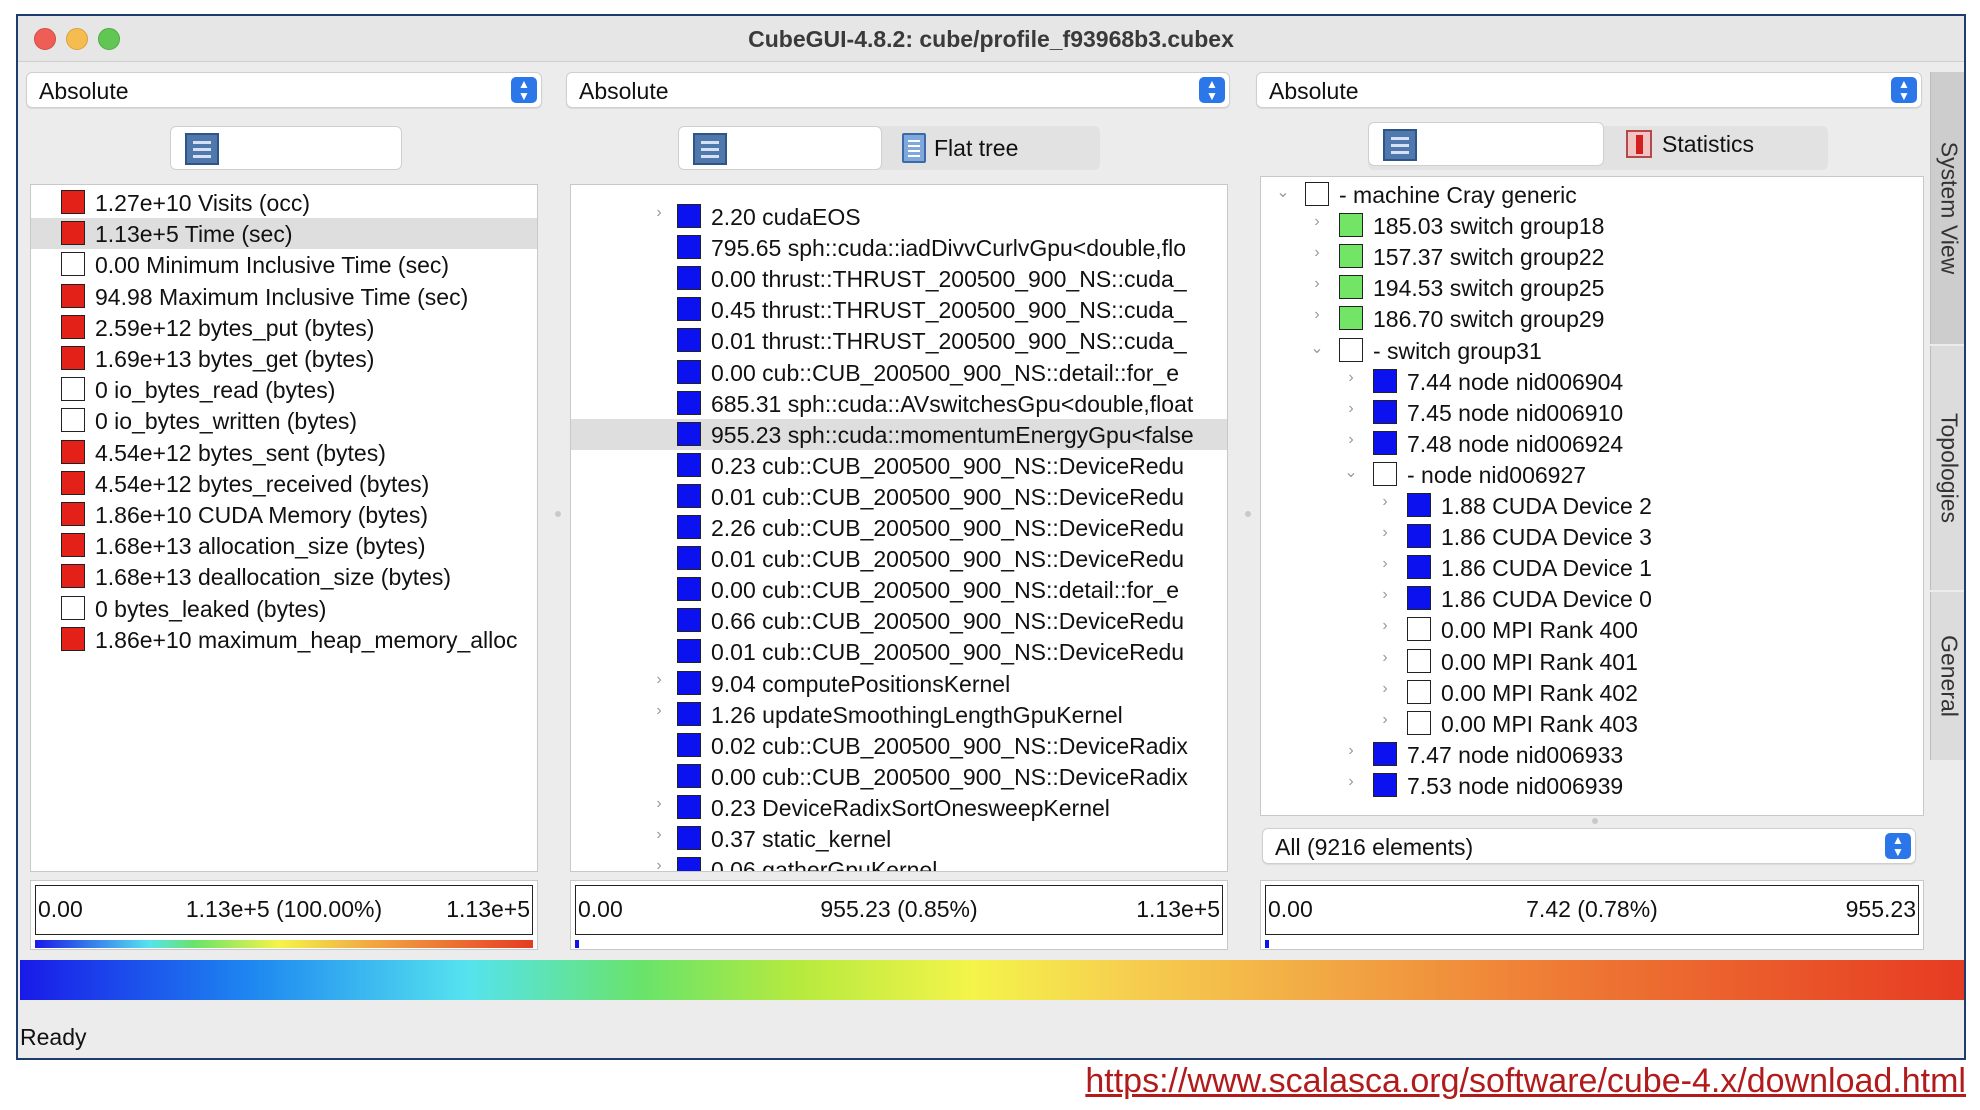 This screenshot has height=1110, width=1980. I want to click on tree-row: 4.54e+12 bytes_sent (bytes), so click(284, 452).